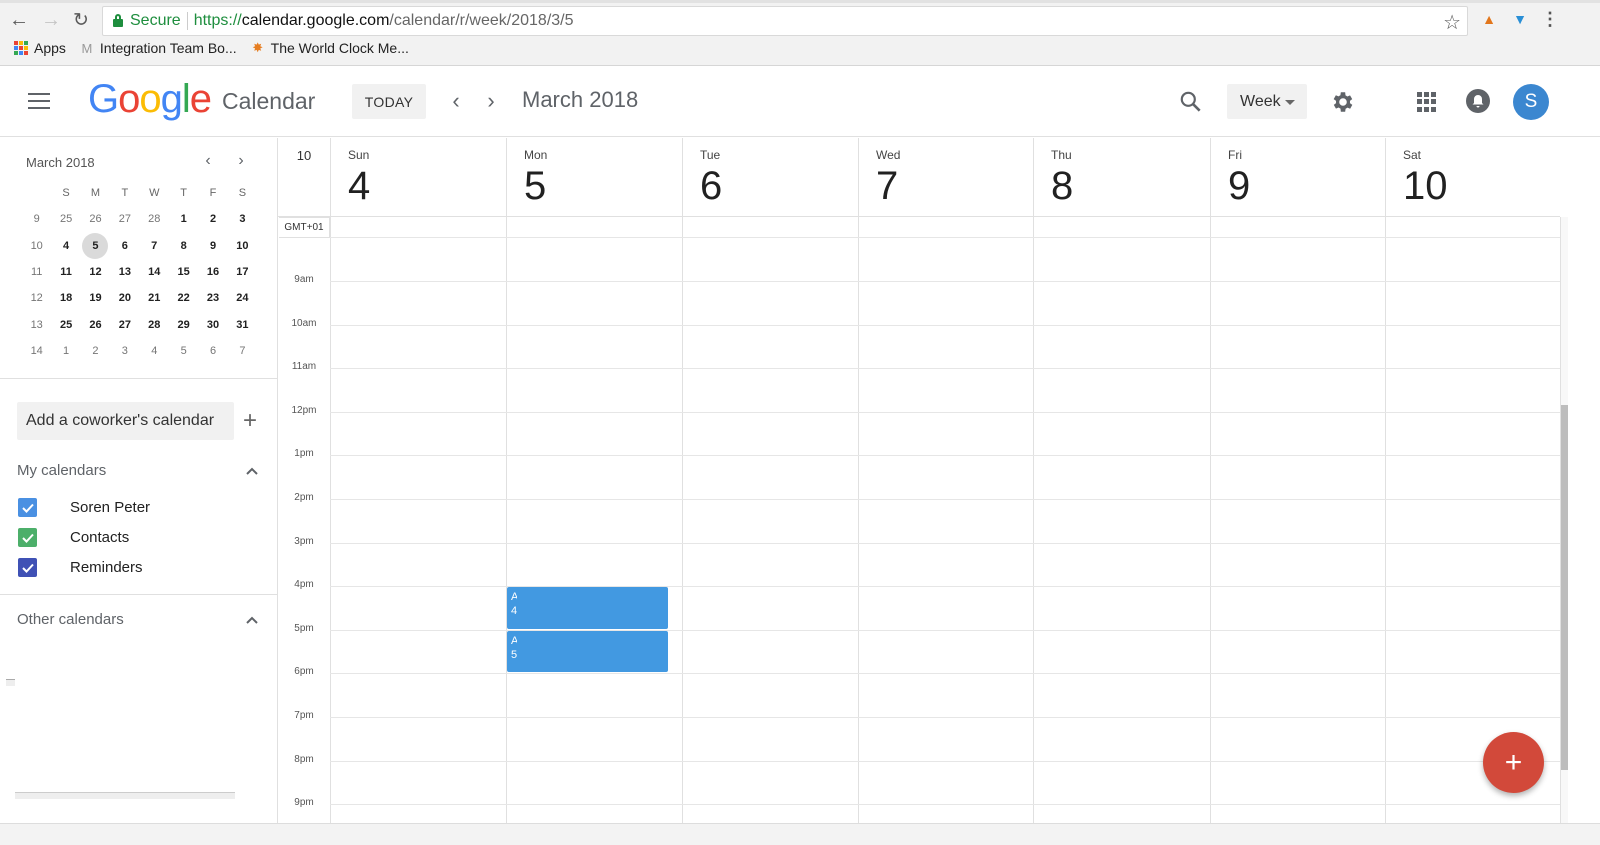 This screenshot has height=845, width=1600. I want to click on forward-button: →, so click(51, 20).